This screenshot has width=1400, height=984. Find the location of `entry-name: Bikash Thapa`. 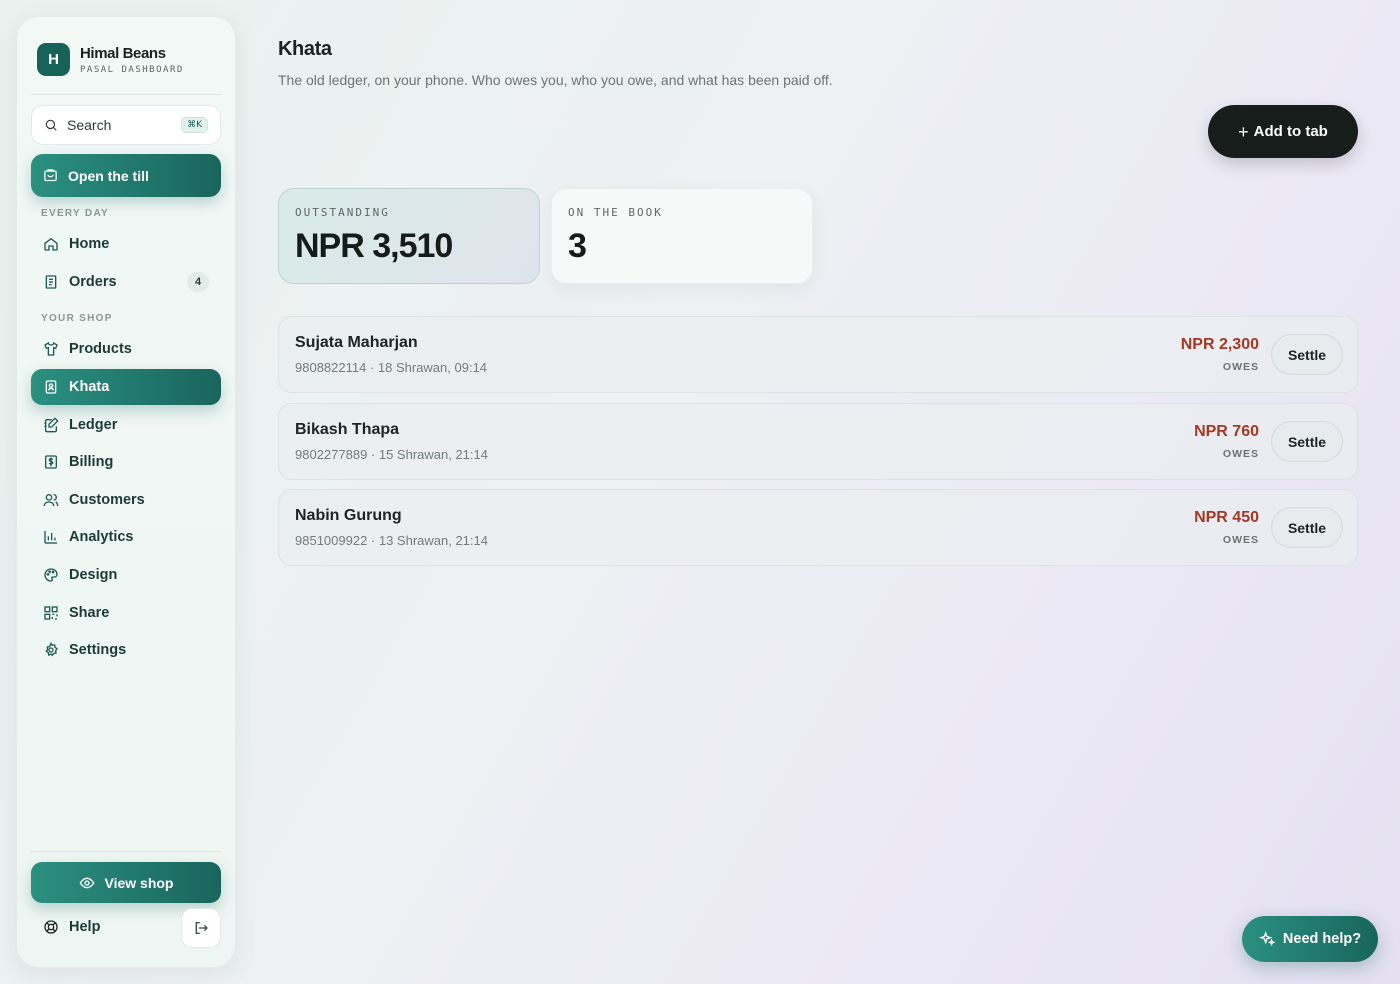

entry-name: Bikash Thapa is located at coordinates (347, 429).